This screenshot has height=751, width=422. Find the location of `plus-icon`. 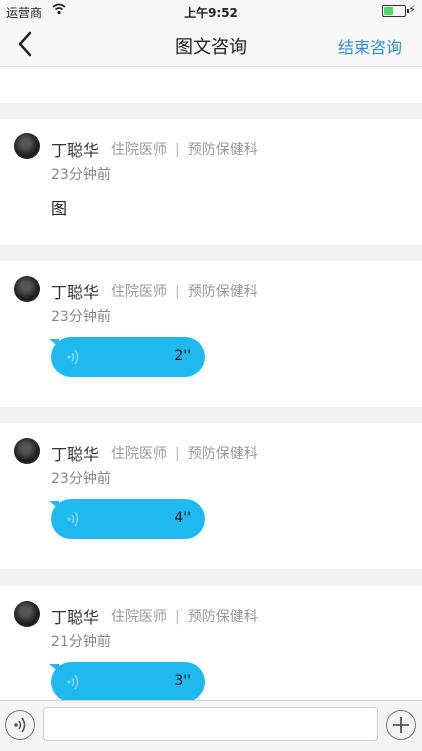

plus-icon is located at coordinates (401, 725).